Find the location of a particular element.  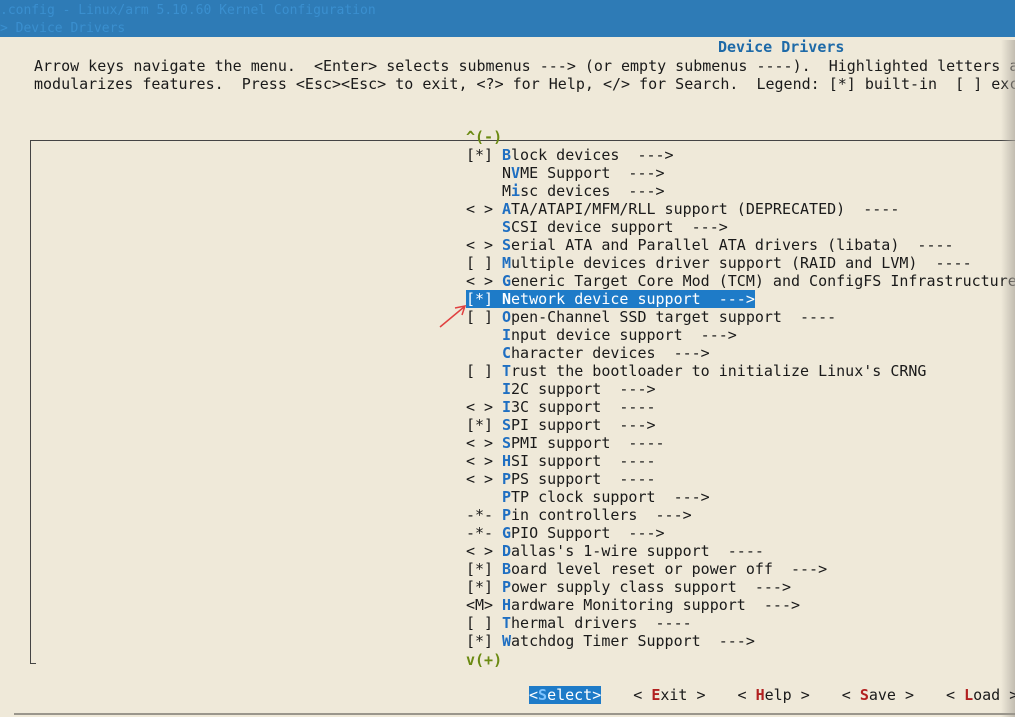

menu-item-content: Input device support ---> is located at coordinates (601, 335).